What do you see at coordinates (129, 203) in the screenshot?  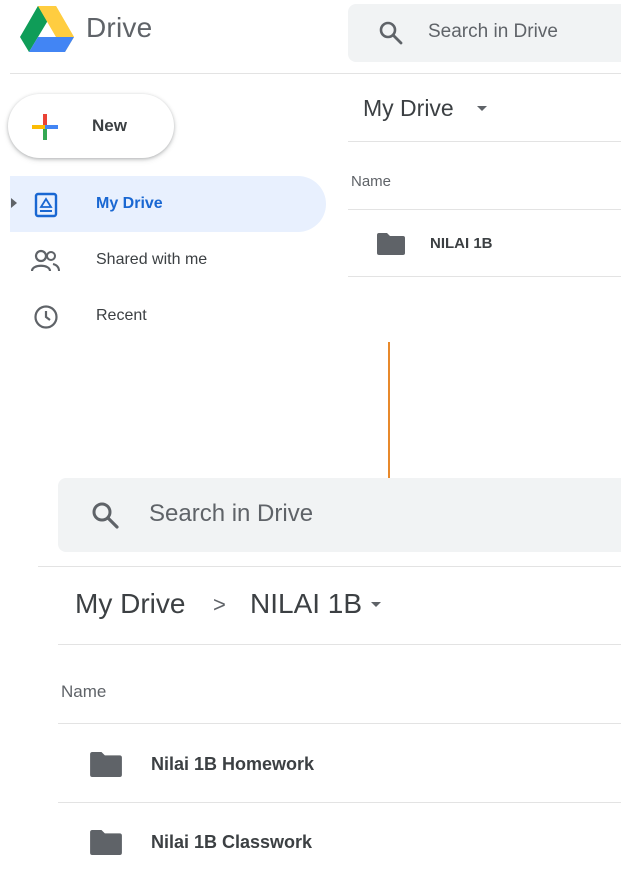 I see `sidebar-item-label: My Drive` at bounding box center [129, 203].